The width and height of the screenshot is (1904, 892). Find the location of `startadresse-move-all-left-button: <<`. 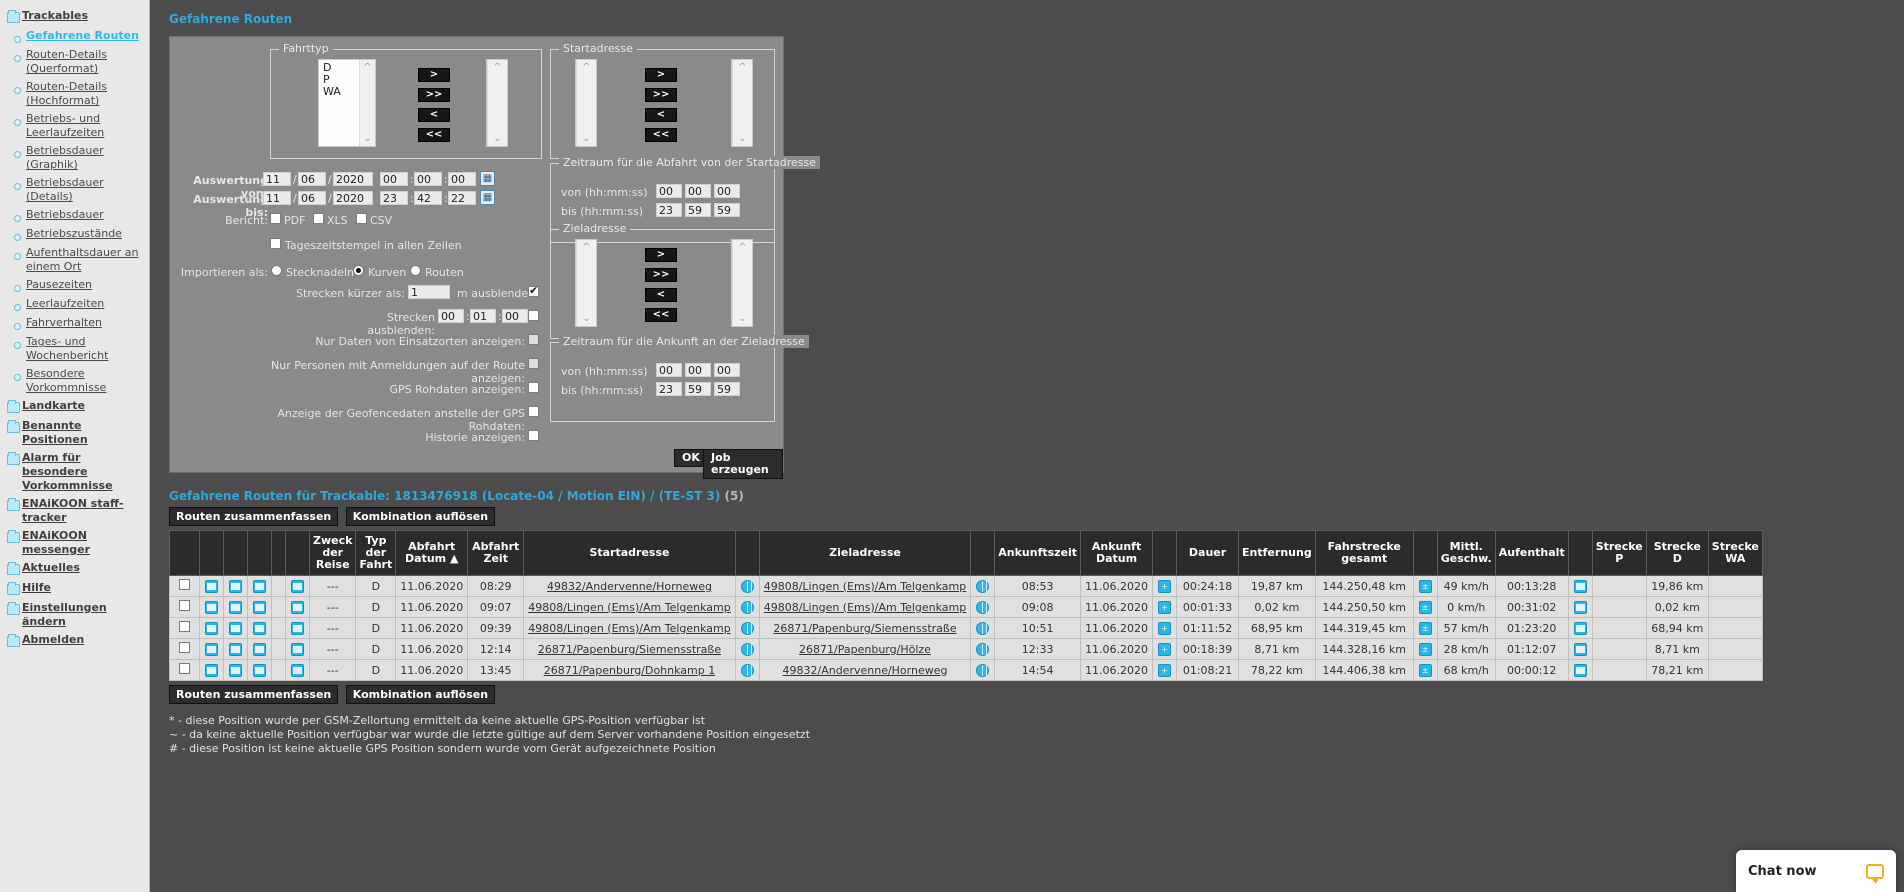

startadresse-move-all-left-button: << is located at coordinates (661, 135).